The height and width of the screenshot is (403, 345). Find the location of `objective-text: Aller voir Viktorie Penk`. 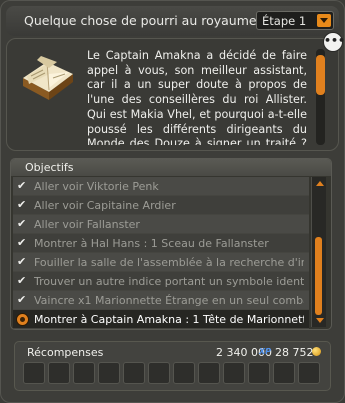

objective-text: Aller voir Viktorie Penk is located at coordinates (96, 186).